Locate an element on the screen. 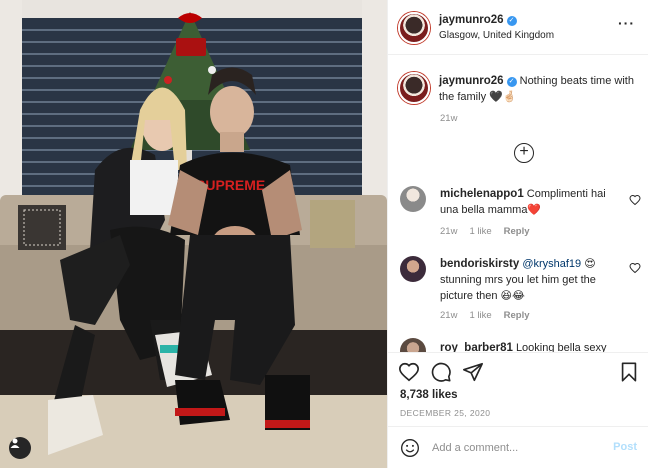 This screenshot has height=468, width=648. comment-text: roy_barber81 Looking bella sexy is located at coordinates (530, 346).